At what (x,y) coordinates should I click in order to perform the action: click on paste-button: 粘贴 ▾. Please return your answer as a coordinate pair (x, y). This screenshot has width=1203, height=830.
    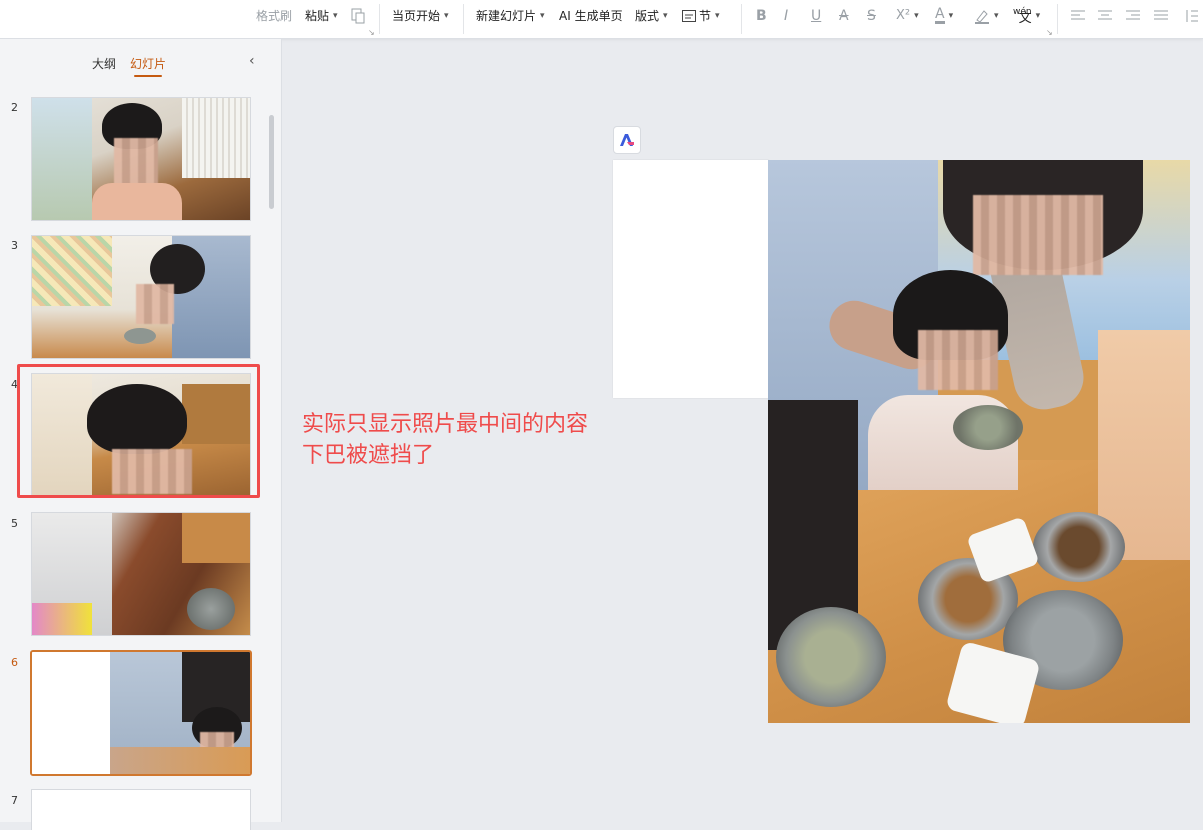
    Looking at the image, I should click on (321, 16).